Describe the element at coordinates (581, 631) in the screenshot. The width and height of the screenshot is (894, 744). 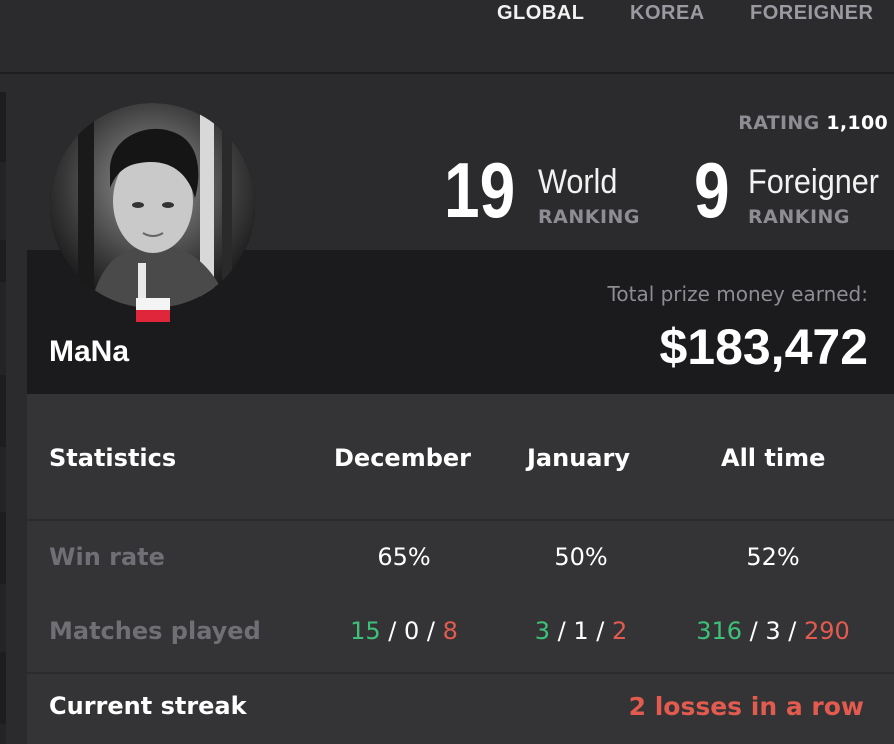
I see `matches-played-january: 3 / 1 / 2` at that location.